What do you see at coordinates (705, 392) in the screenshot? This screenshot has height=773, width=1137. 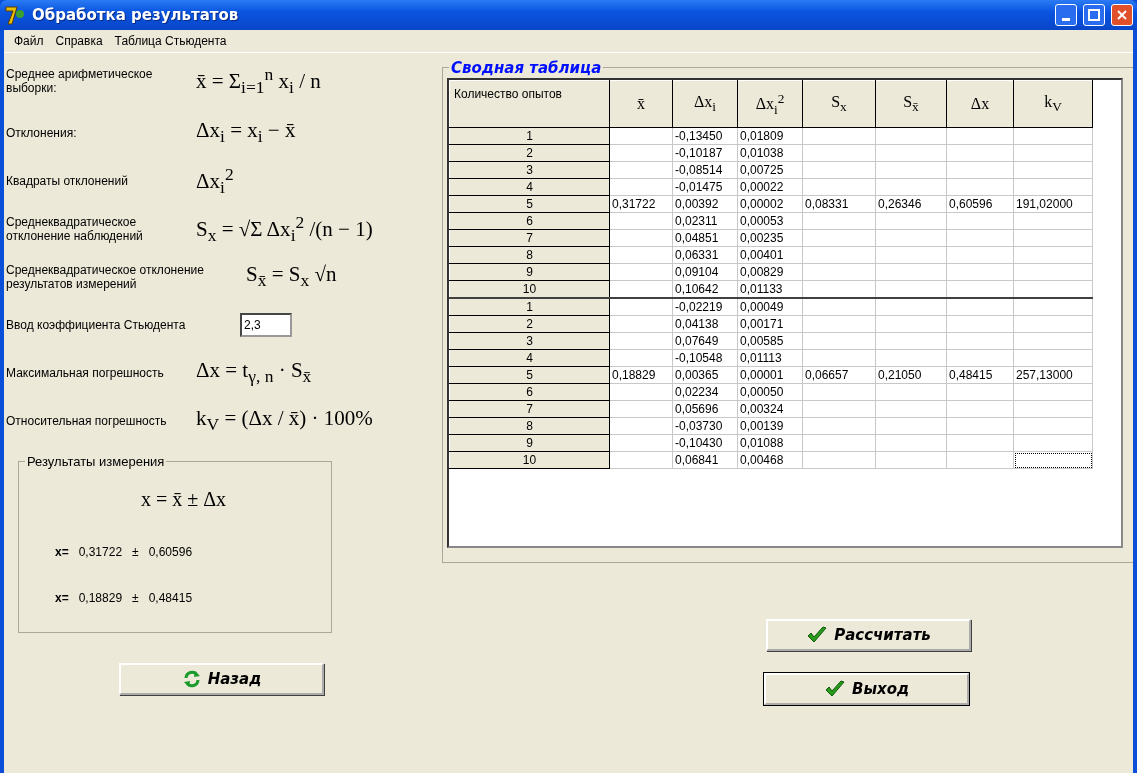 I see `table-cell: 0,02234` at bounding box center [705, 392].